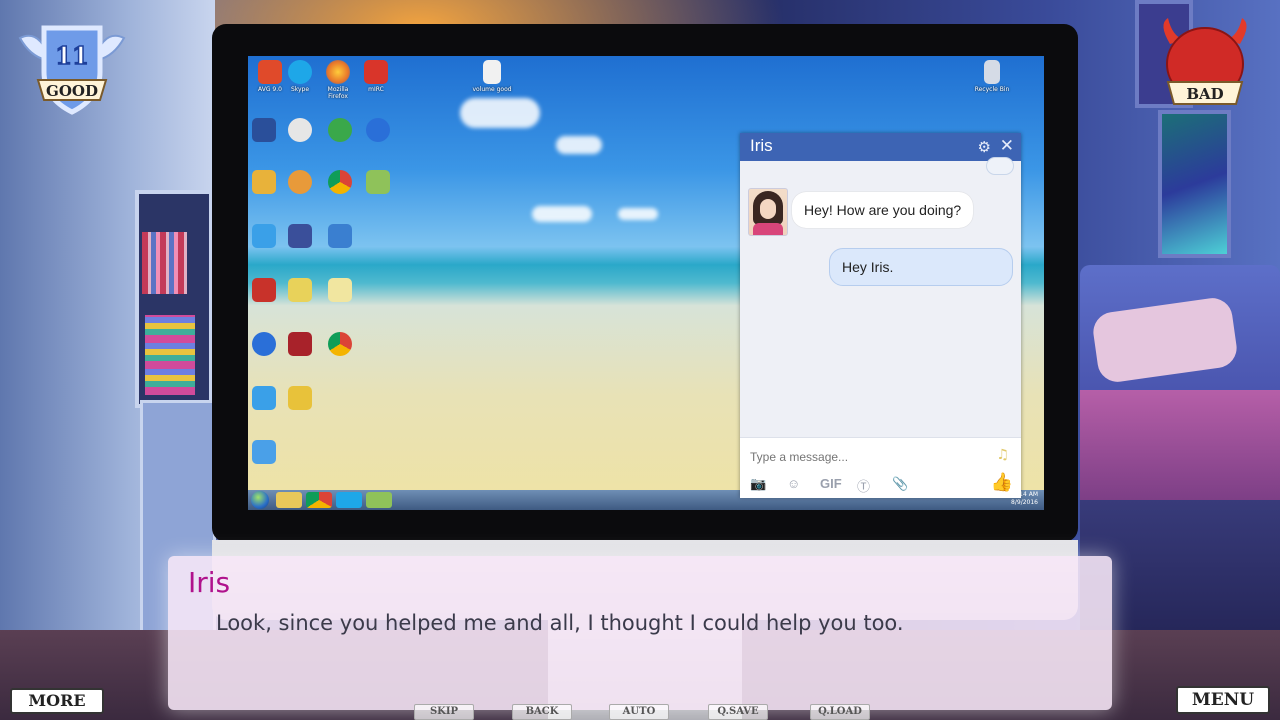 The width and height of the screenshot is (1280, 720). Describe the element at coordinates (865, 457) in the screenshot. I see `message-input` at that location.